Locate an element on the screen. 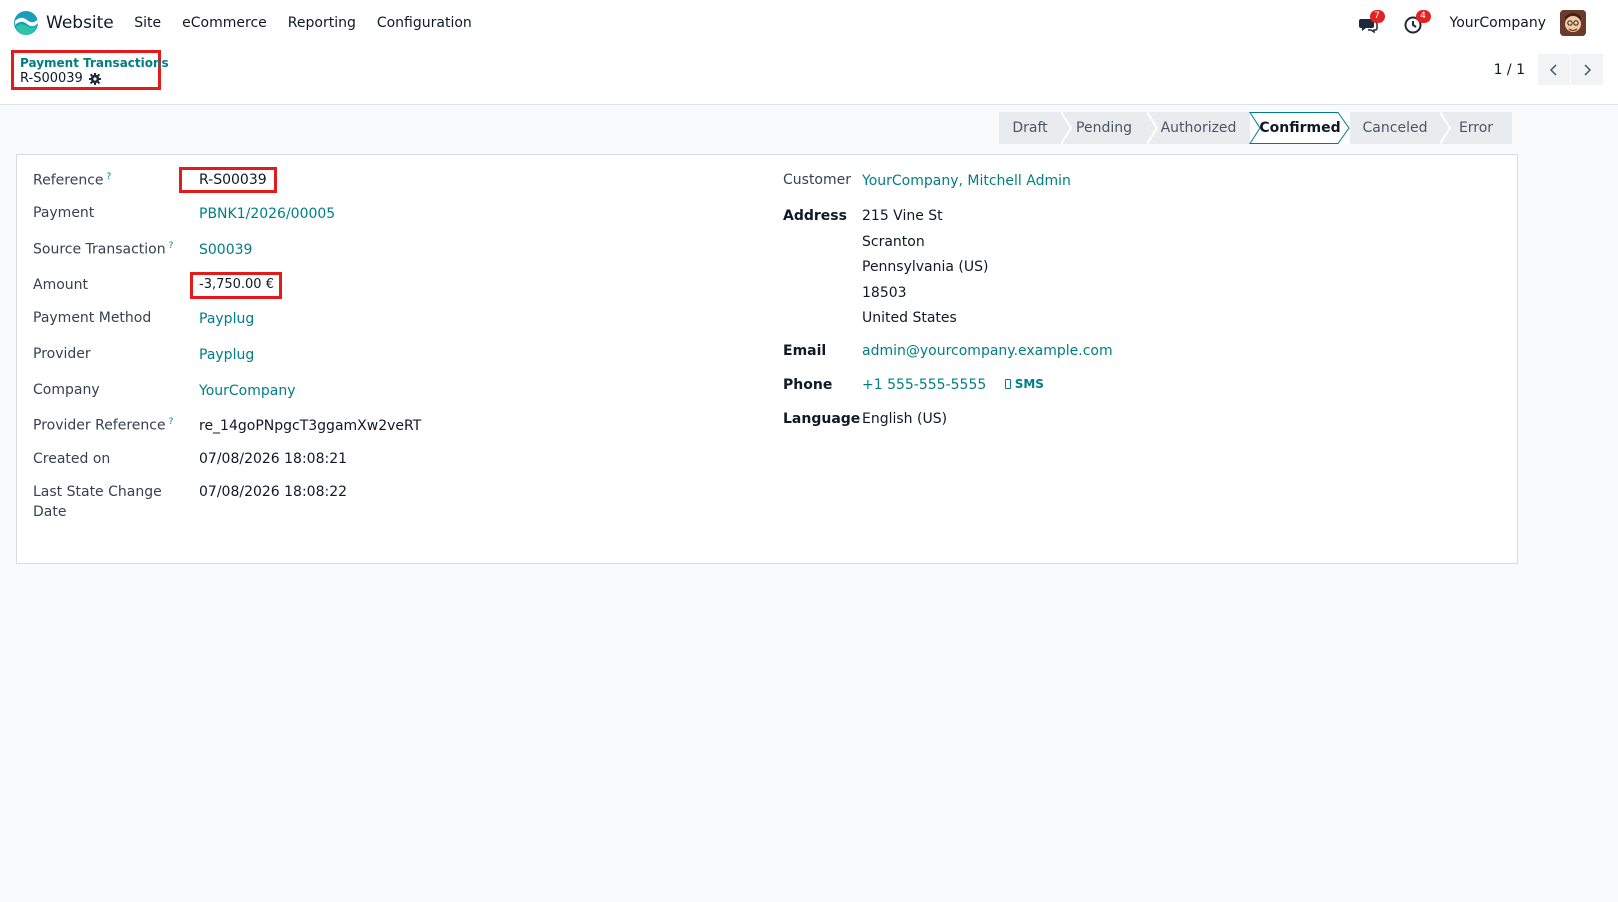 The width and height of the screenshot is (1618, 902). status-step-confirmed-label: Confirmed is located at coordinates (1300, 128).